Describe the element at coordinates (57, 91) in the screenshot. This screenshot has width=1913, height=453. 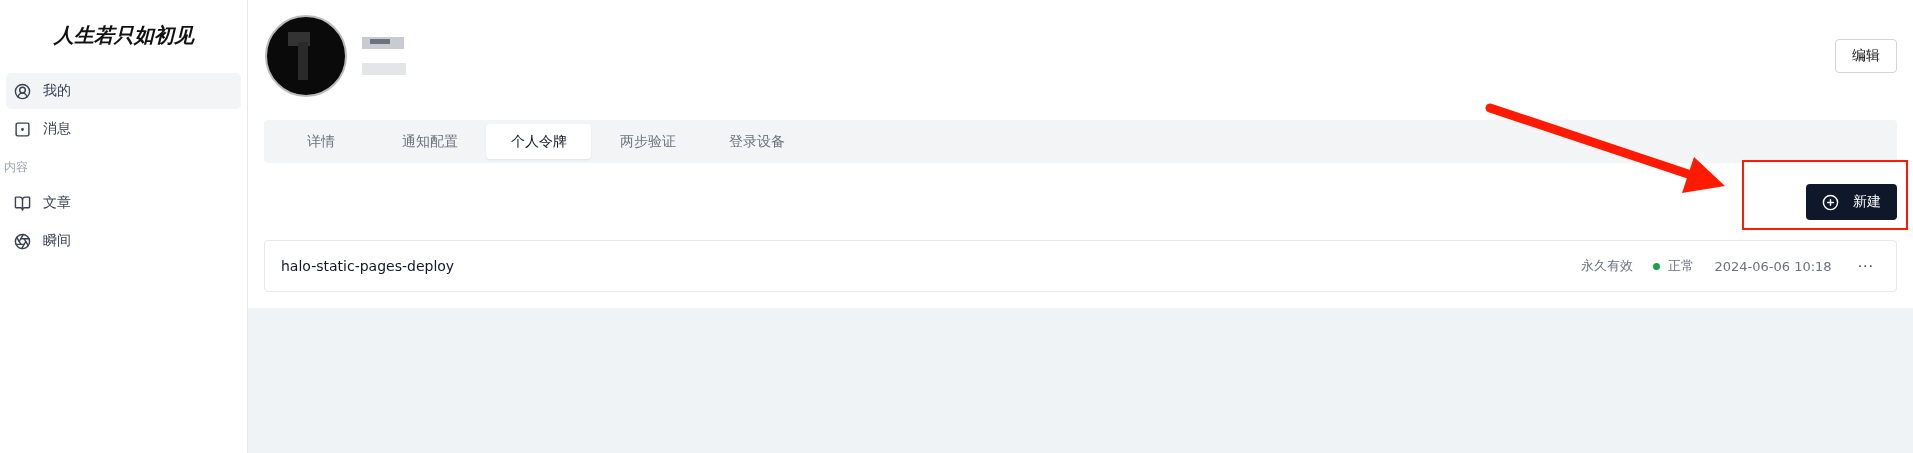
I see `nav-label: 我的` at that location.